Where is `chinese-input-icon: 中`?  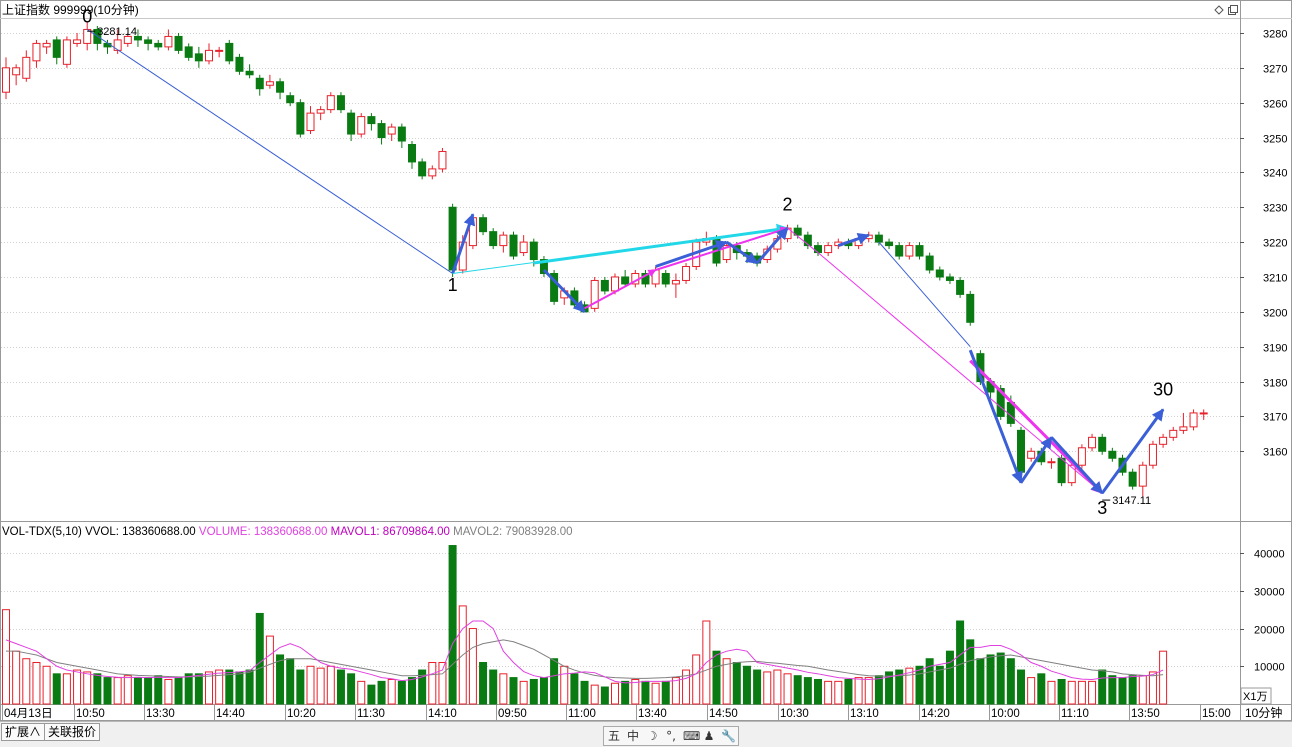
chinese-input-icon: 中 is located at coordinates (633, 736).